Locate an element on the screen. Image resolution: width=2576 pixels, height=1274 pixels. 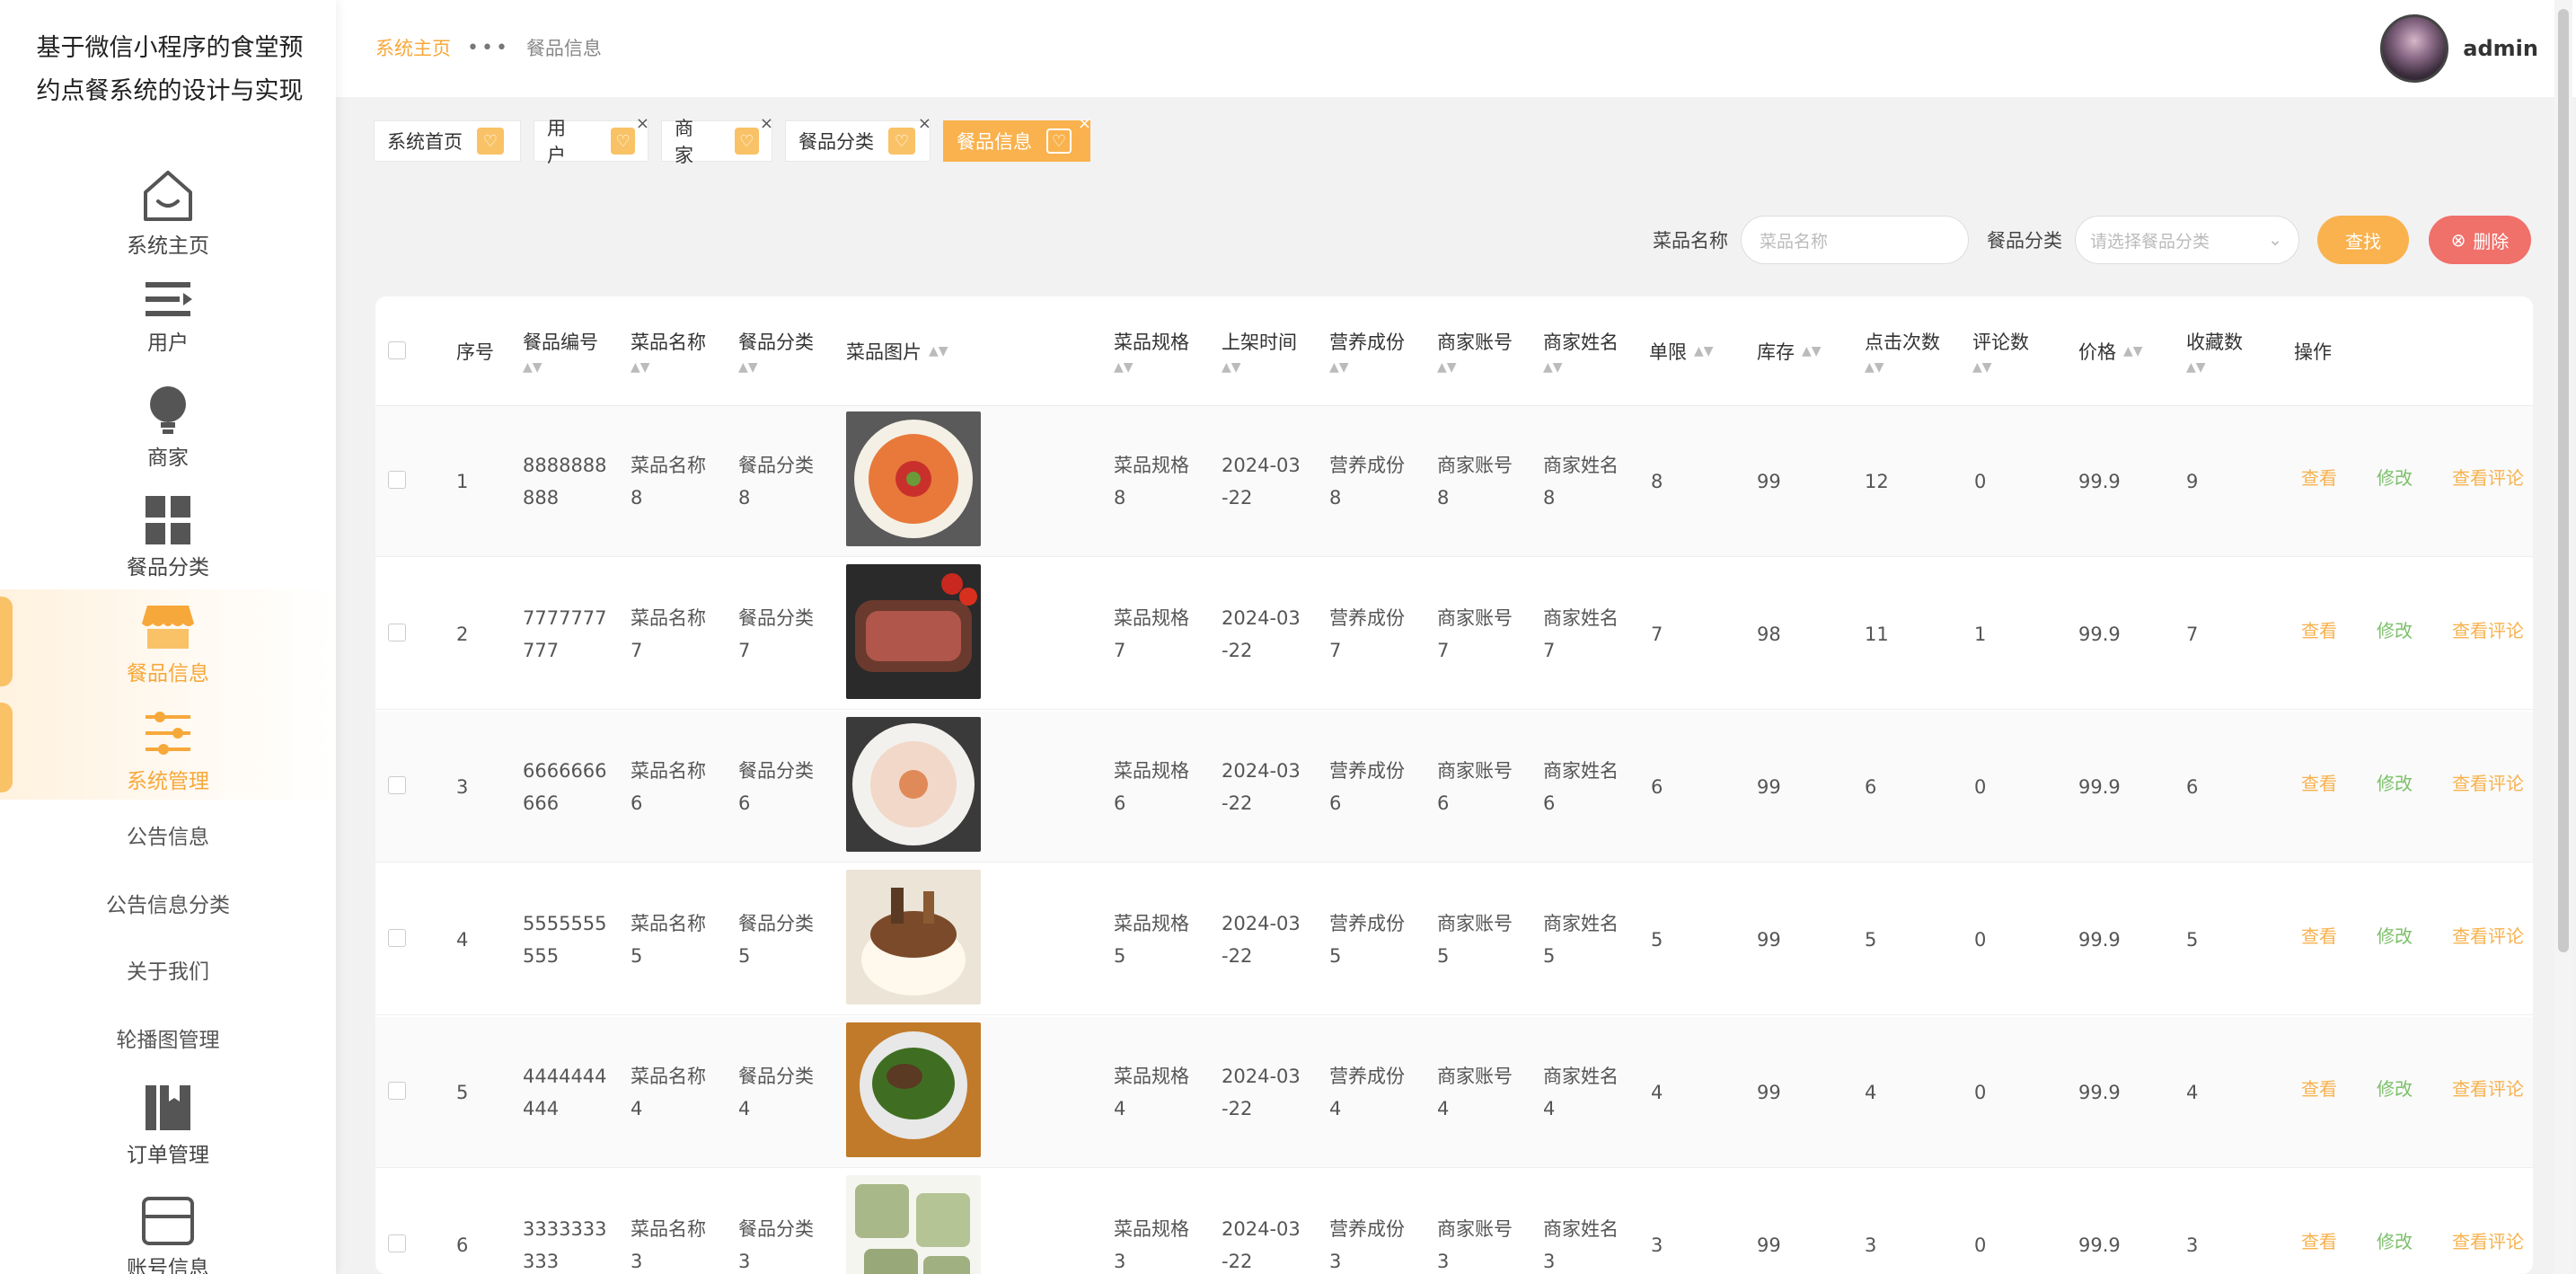
col-limit: 单限 ▲▼ is located at coordinates (1681, 351).